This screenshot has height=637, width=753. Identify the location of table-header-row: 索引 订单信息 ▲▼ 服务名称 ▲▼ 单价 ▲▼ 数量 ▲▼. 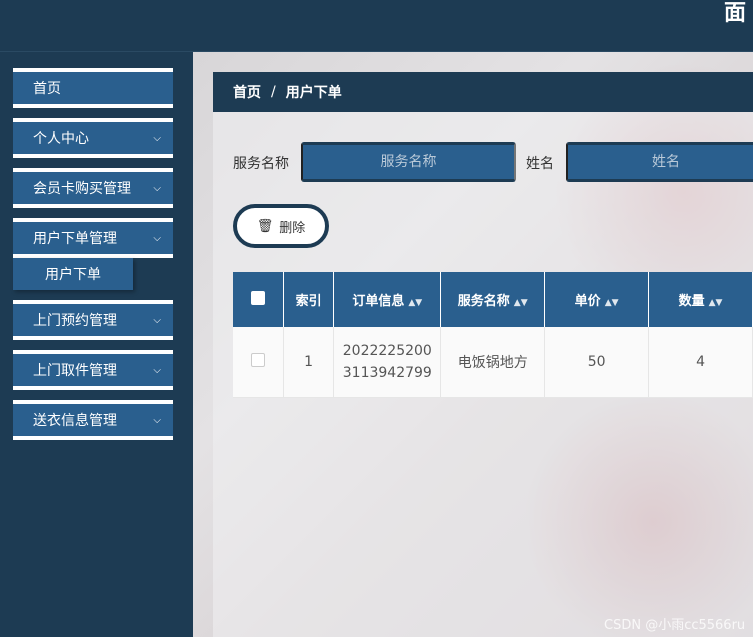
(493, 299).